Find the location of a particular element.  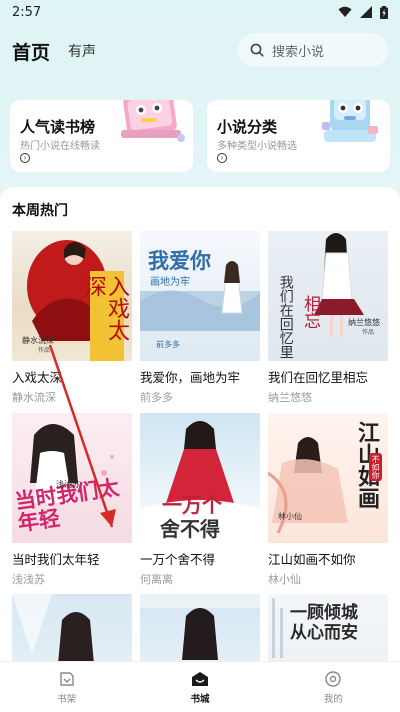

search-input: 搜索小说 is located at coordinates (313, 50).